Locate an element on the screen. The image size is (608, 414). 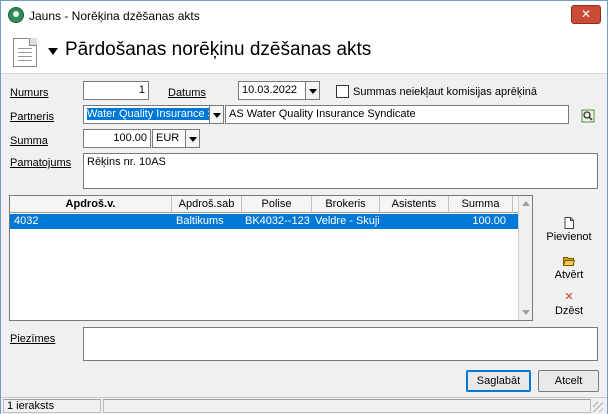
status-panel is located at coordinates (347, 406).